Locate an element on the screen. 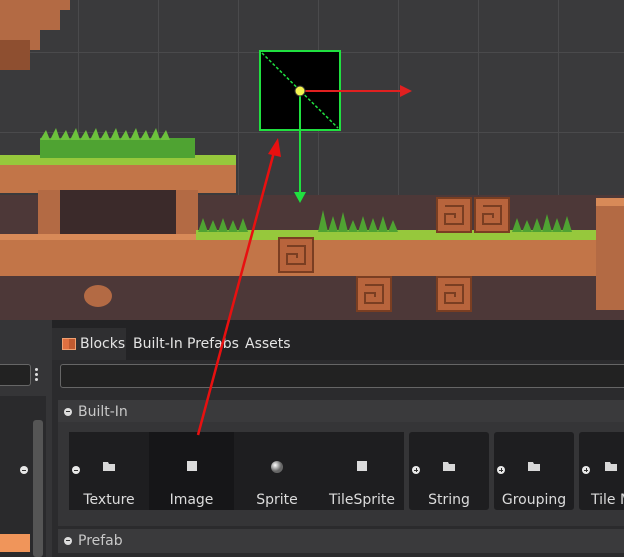 The image size is (624, 557). section-prefab-label: Prefab is located at coordinates (100, 541).